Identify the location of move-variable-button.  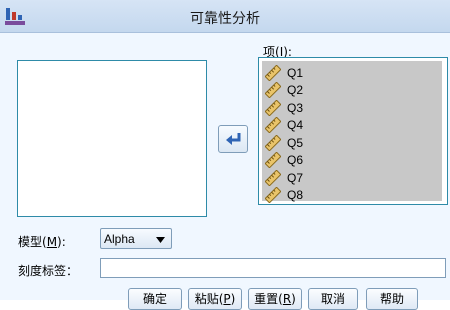
(233, 139).